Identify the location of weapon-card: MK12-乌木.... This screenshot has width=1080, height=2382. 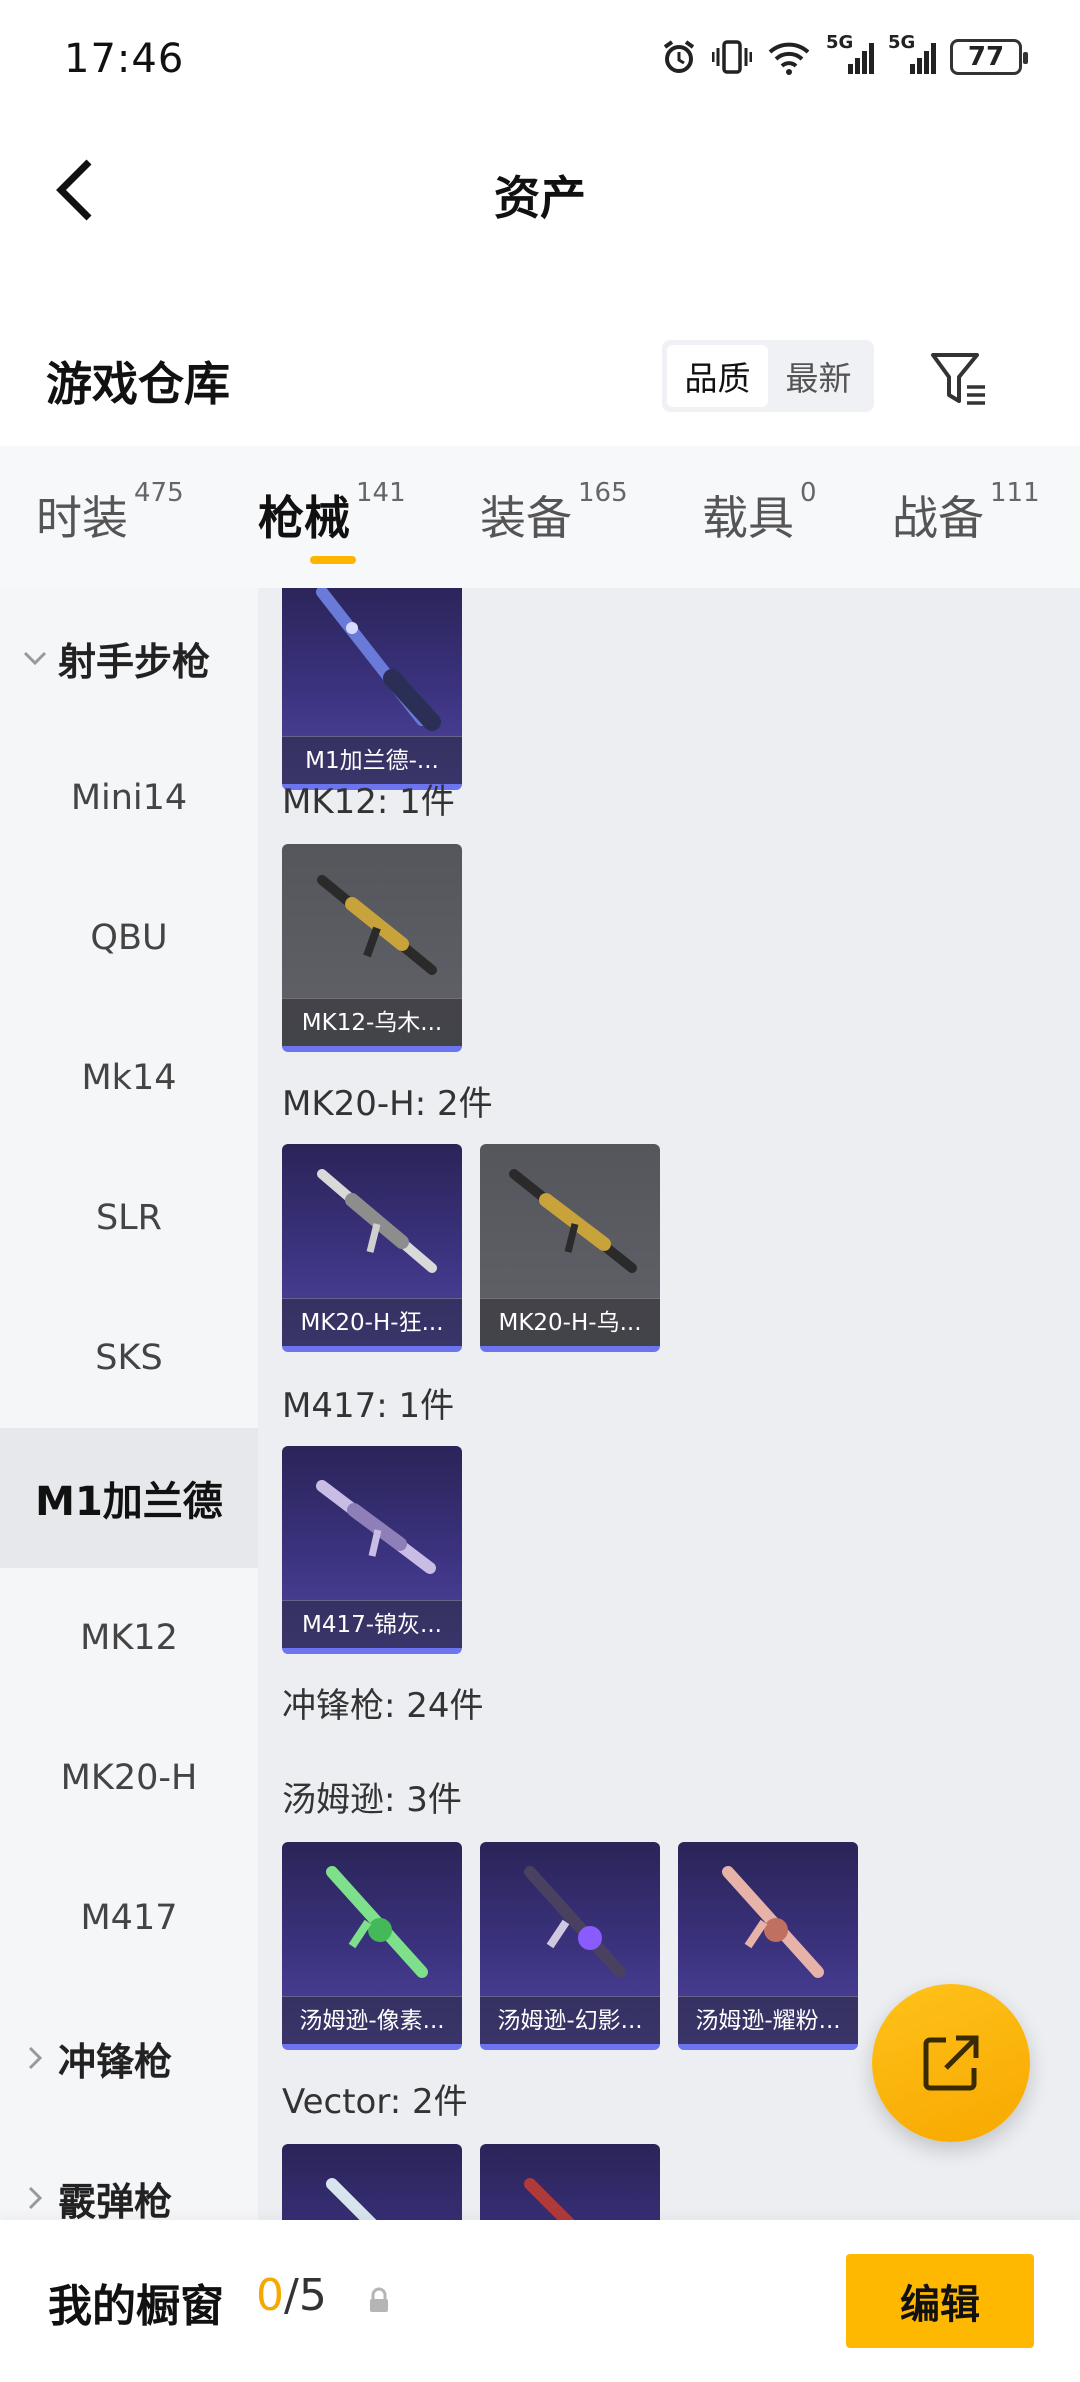
(372, 948).